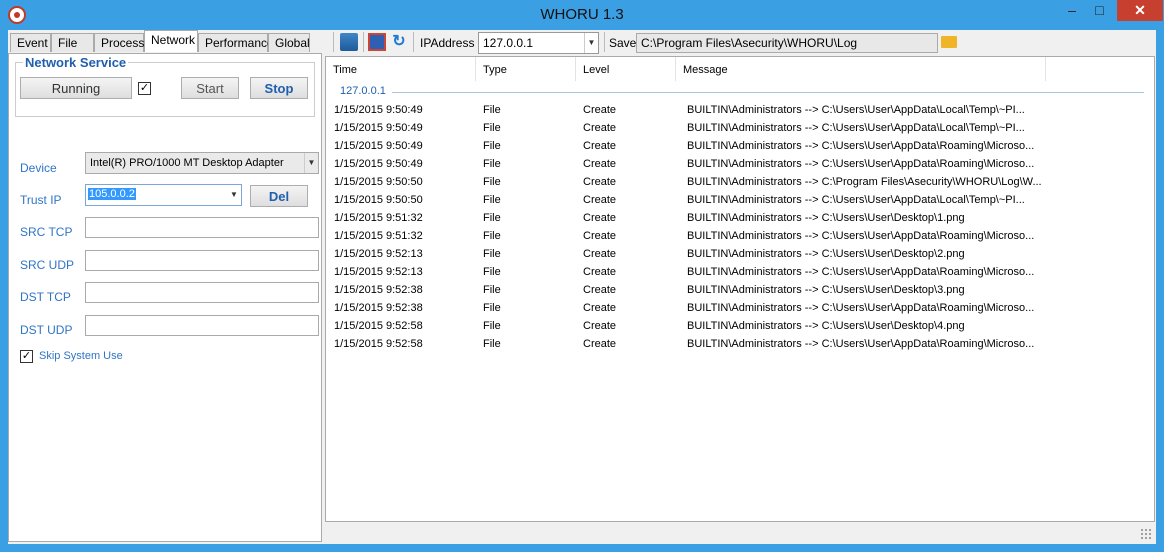 The height and width of the screenshot is (552, 1164). I want to click on folder-icon, so click(949, 42).